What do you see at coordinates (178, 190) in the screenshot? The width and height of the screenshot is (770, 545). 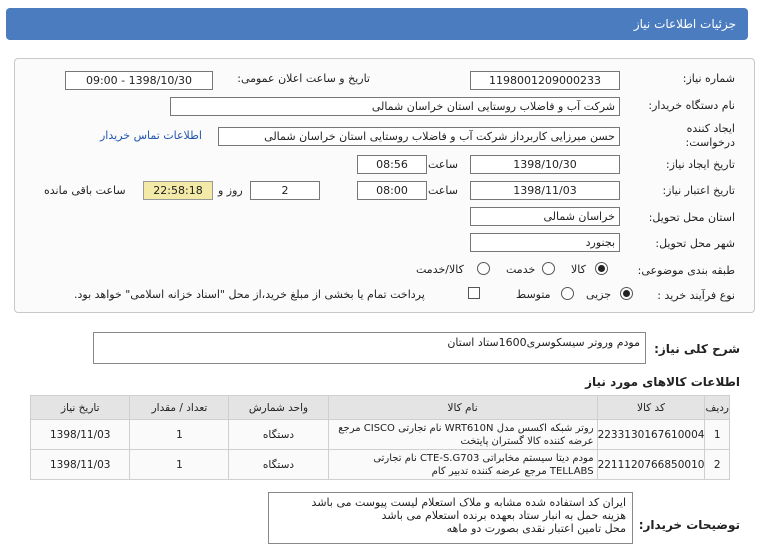 I see `remaining-time-field: 22:58:18` at bounding box center [178, 190].